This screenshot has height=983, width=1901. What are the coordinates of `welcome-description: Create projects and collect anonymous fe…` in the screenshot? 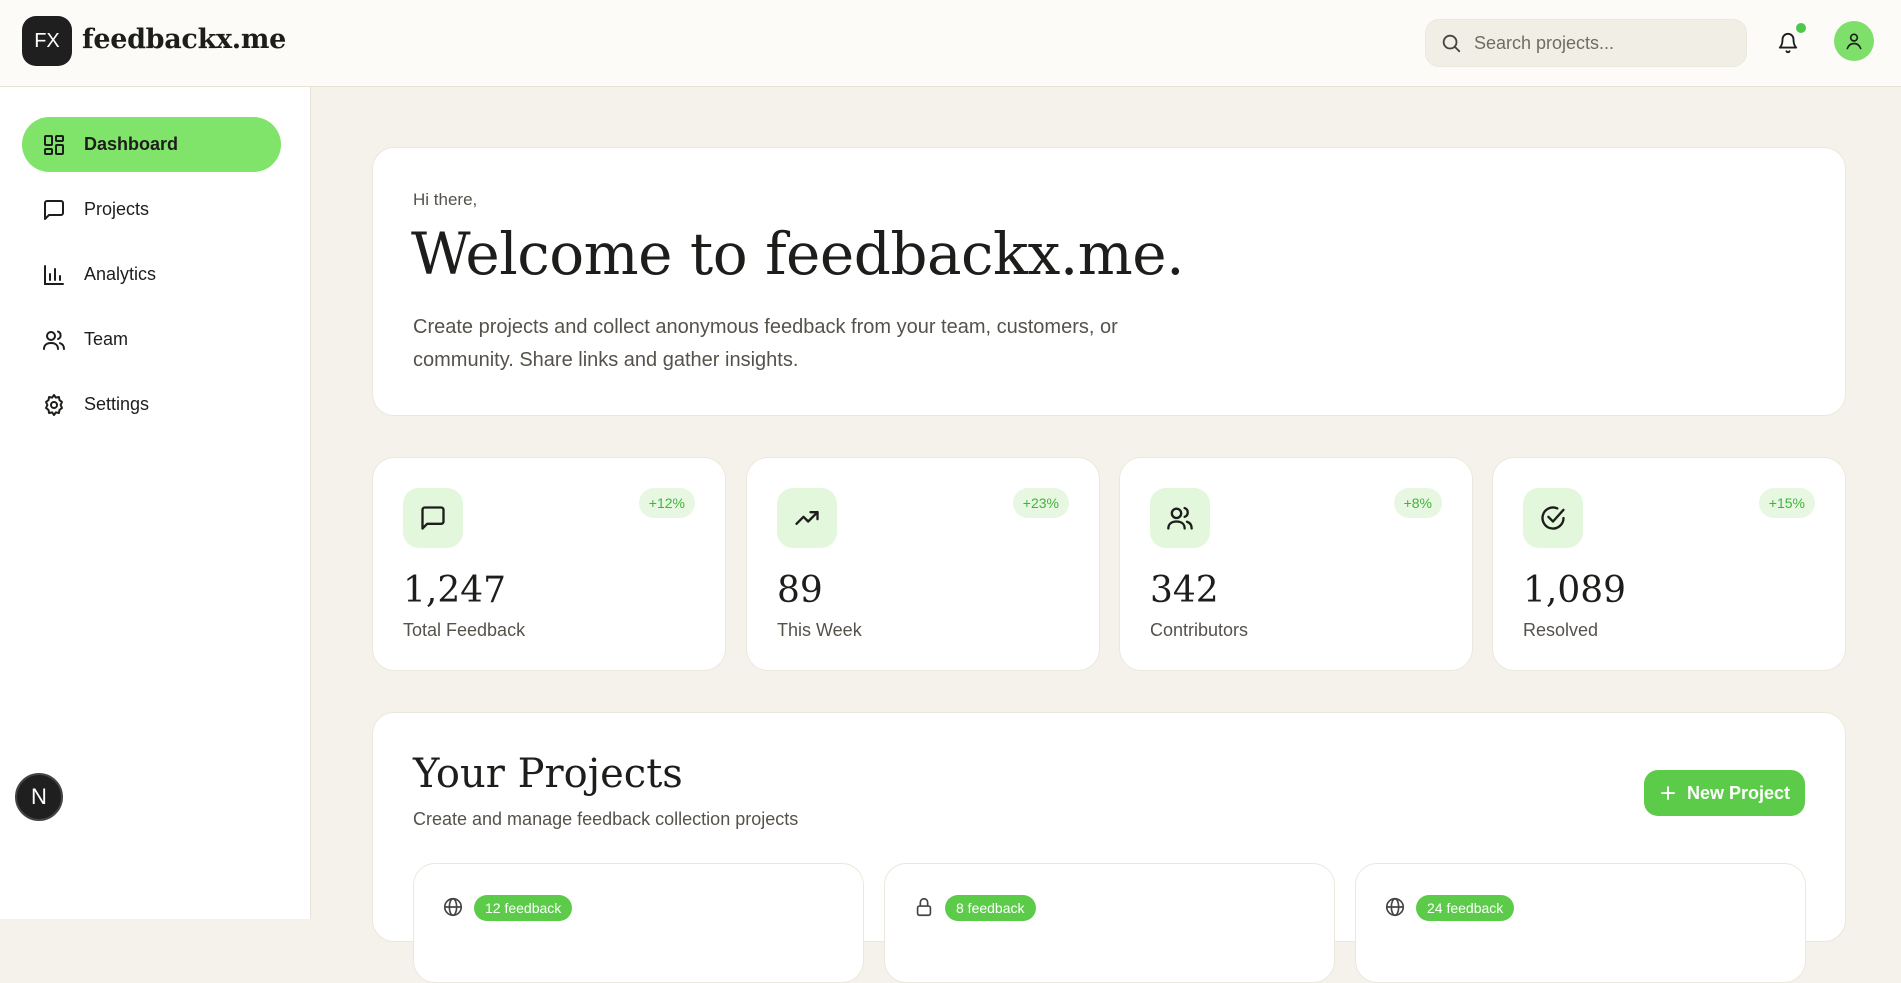 It's located at (765, 343).